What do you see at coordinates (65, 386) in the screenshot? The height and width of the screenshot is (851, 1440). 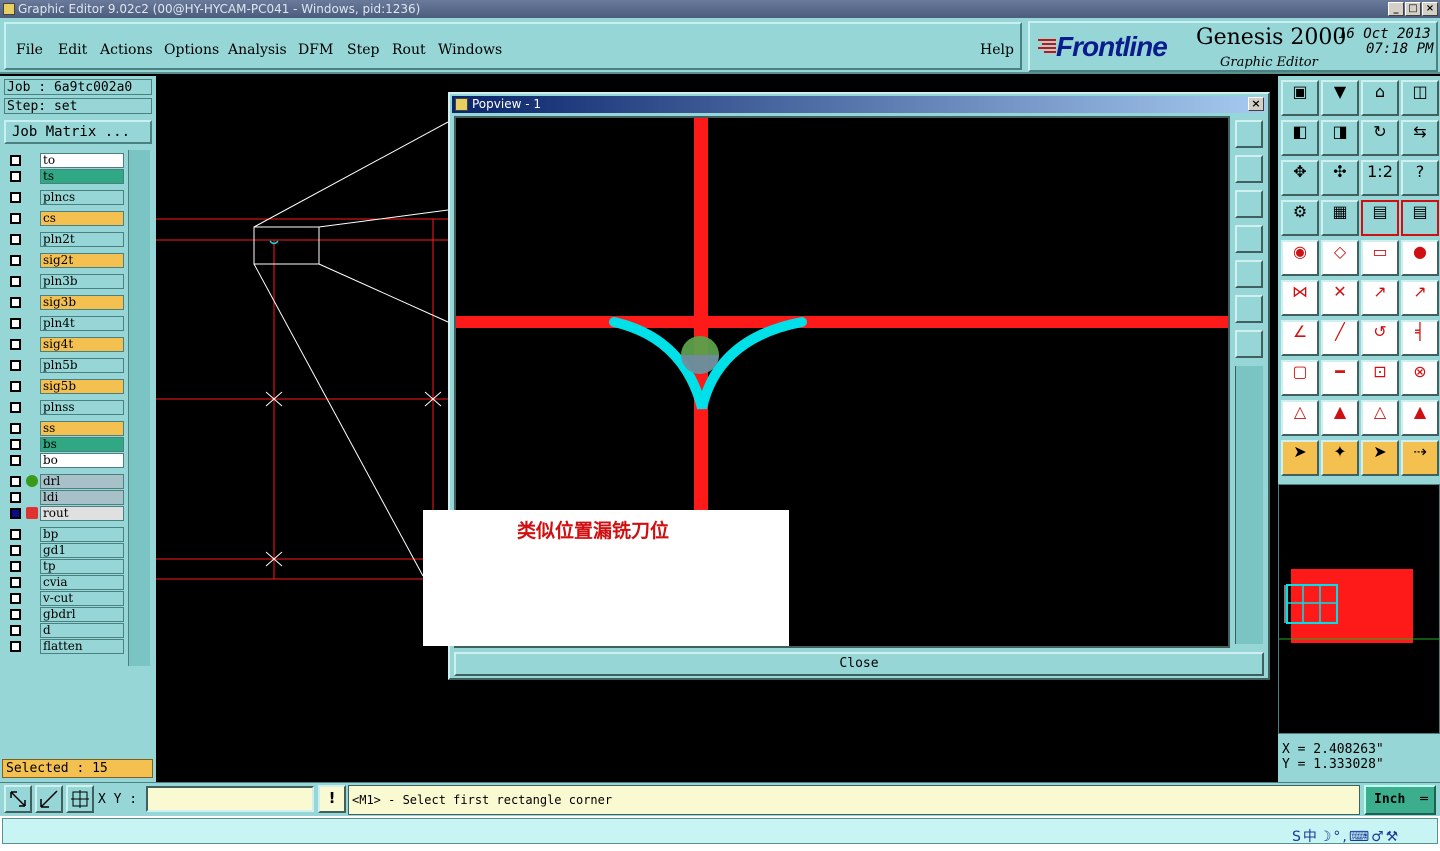 I see `layer-row-sig5b: sig5b` at bounding box center [65, 386].